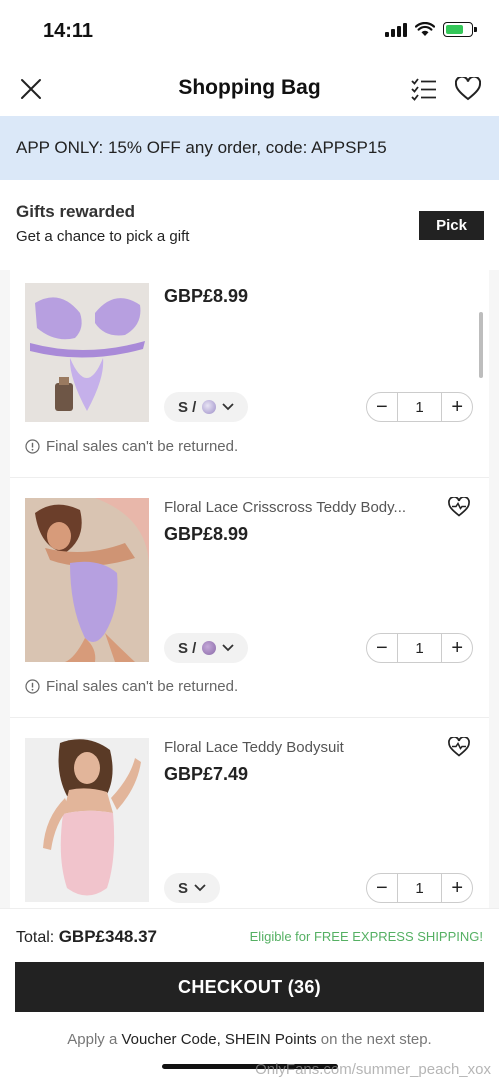 The image size is (499, 1080). Describe the element at coordinates (76, 211) in the screenshot. I see `gifts-title: Gifts rewarded` at that location.